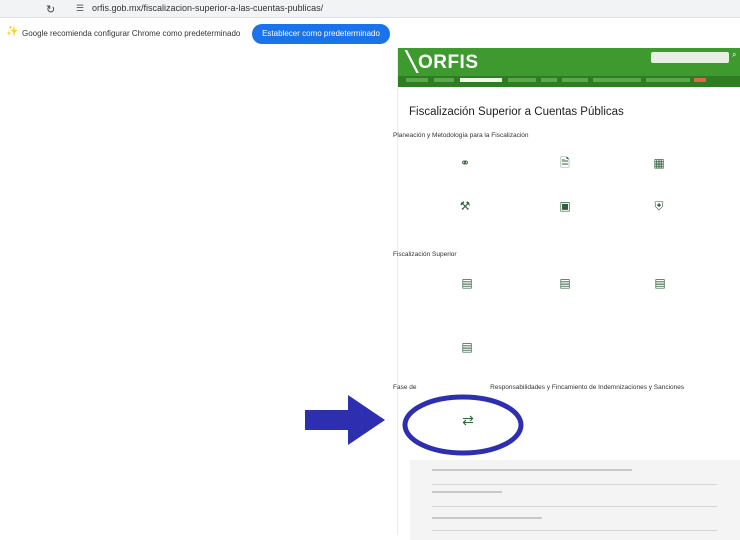 This screenshot has height=540, width=740. Describe the element at coordinates (345, 420) in the screenshot. I see `annotation-arrow-icon` at that location.